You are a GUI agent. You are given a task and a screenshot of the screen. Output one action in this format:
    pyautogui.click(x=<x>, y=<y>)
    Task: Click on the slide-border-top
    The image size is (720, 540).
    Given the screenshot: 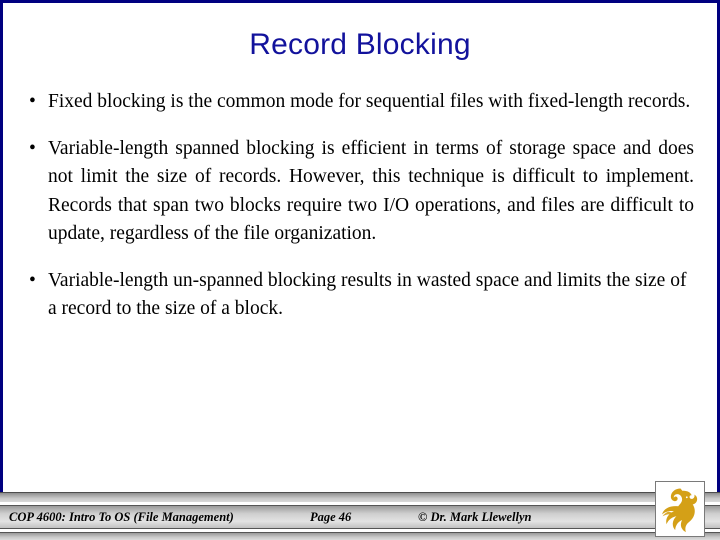 What is the action you would take?
    pyautogui.click(x=360, y=1)
    